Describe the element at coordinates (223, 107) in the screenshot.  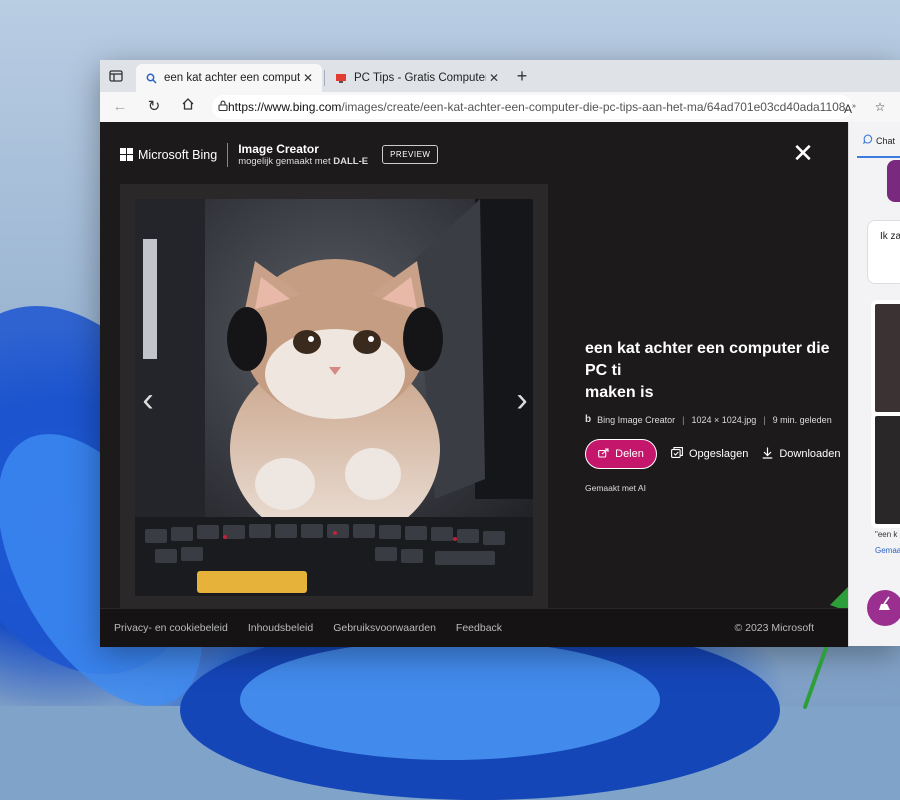
I see `lock-icon` at that location.